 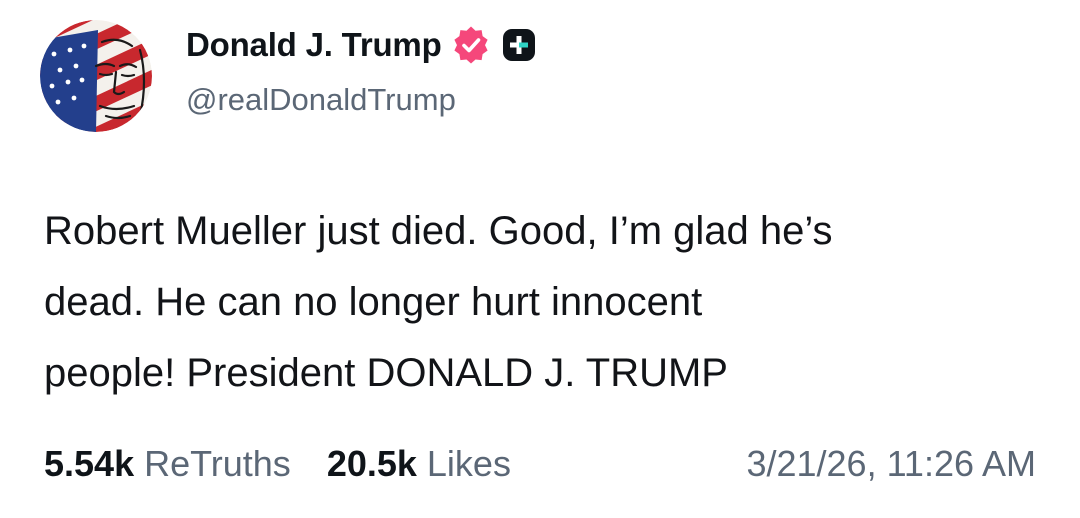 What do you see at coordinates (371, 463) in the screenshot?
I see `likes-count: 20.5k` at bounding box center [371, 463].